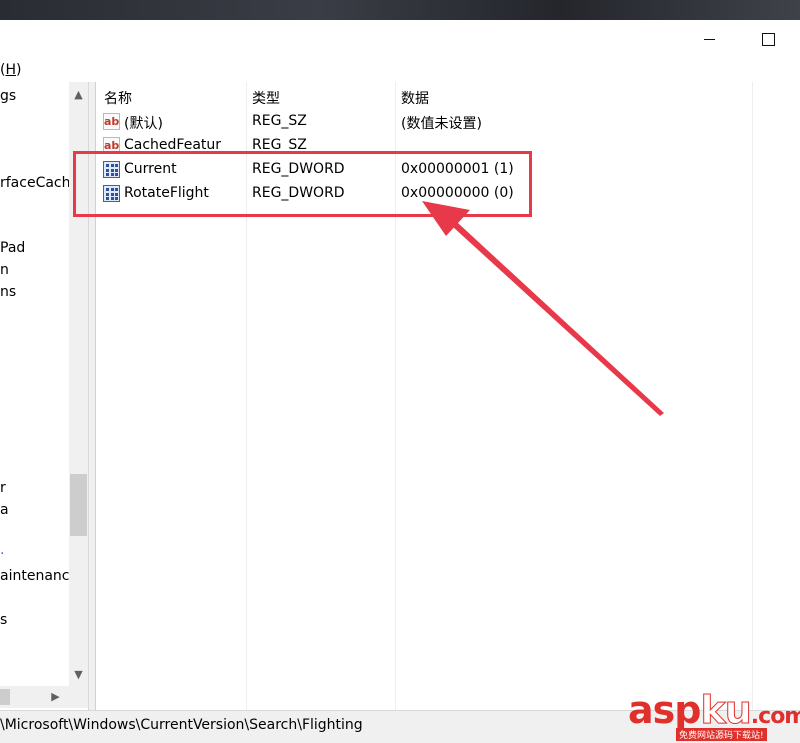  Describe the element at coordinates (714, 716) in the screenshot. I see `watermark-logo: aspku.com 免费网站源码下载站!` at that location.